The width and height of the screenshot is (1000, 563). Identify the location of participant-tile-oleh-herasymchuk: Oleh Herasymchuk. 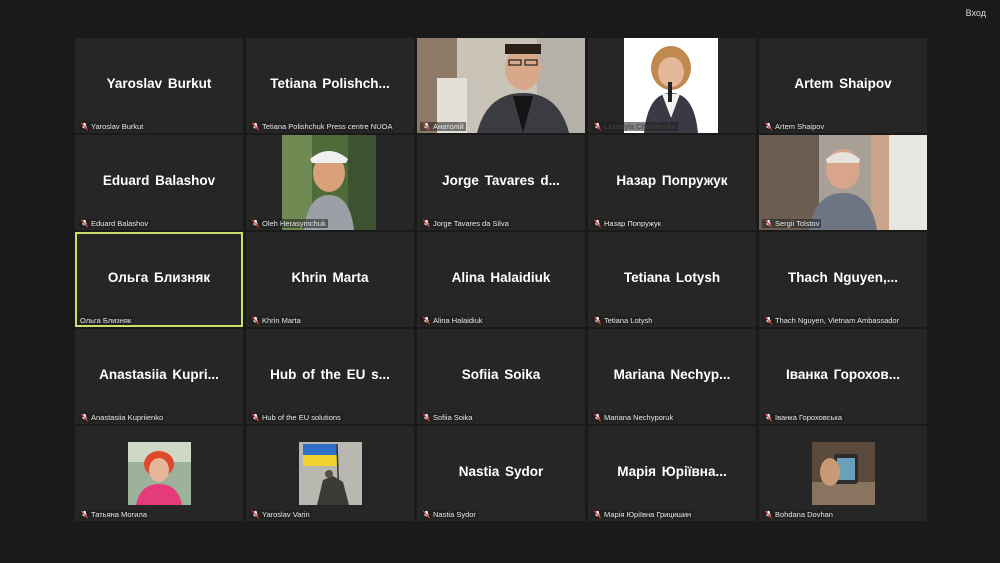
(330, 182).